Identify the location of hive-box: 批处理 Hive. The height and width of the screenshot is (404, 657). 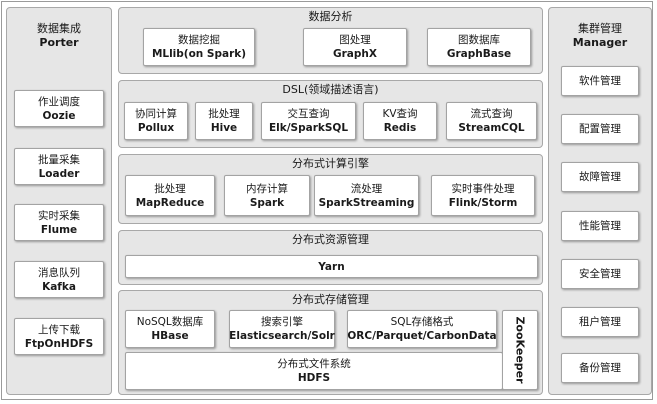
(224, 121).